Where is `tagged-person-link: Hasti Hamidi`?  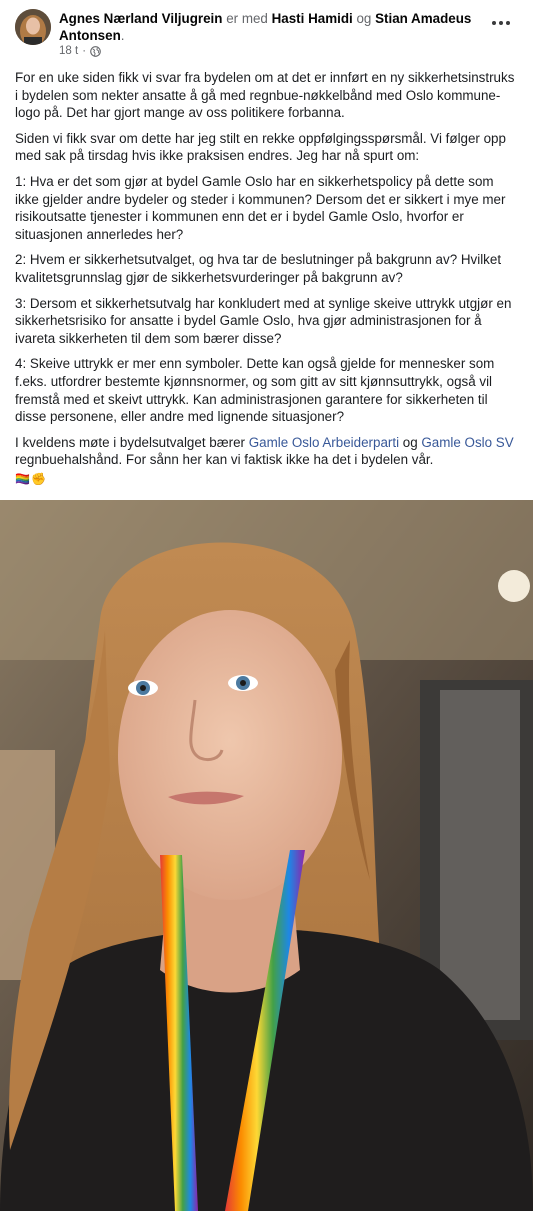
tagged-person-link: Hasti Hamidi is located at coordinates (312, 18).